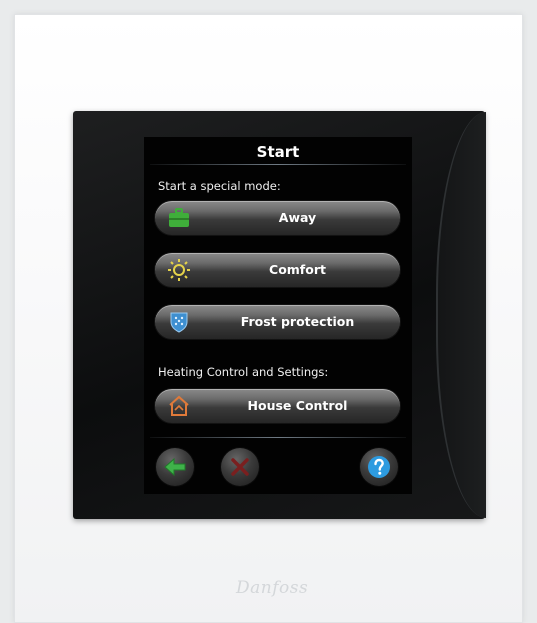 The width and height of the screenshot is (537, 623). I want to click on frost-protection-label: Frost protection, so click(297, 321).